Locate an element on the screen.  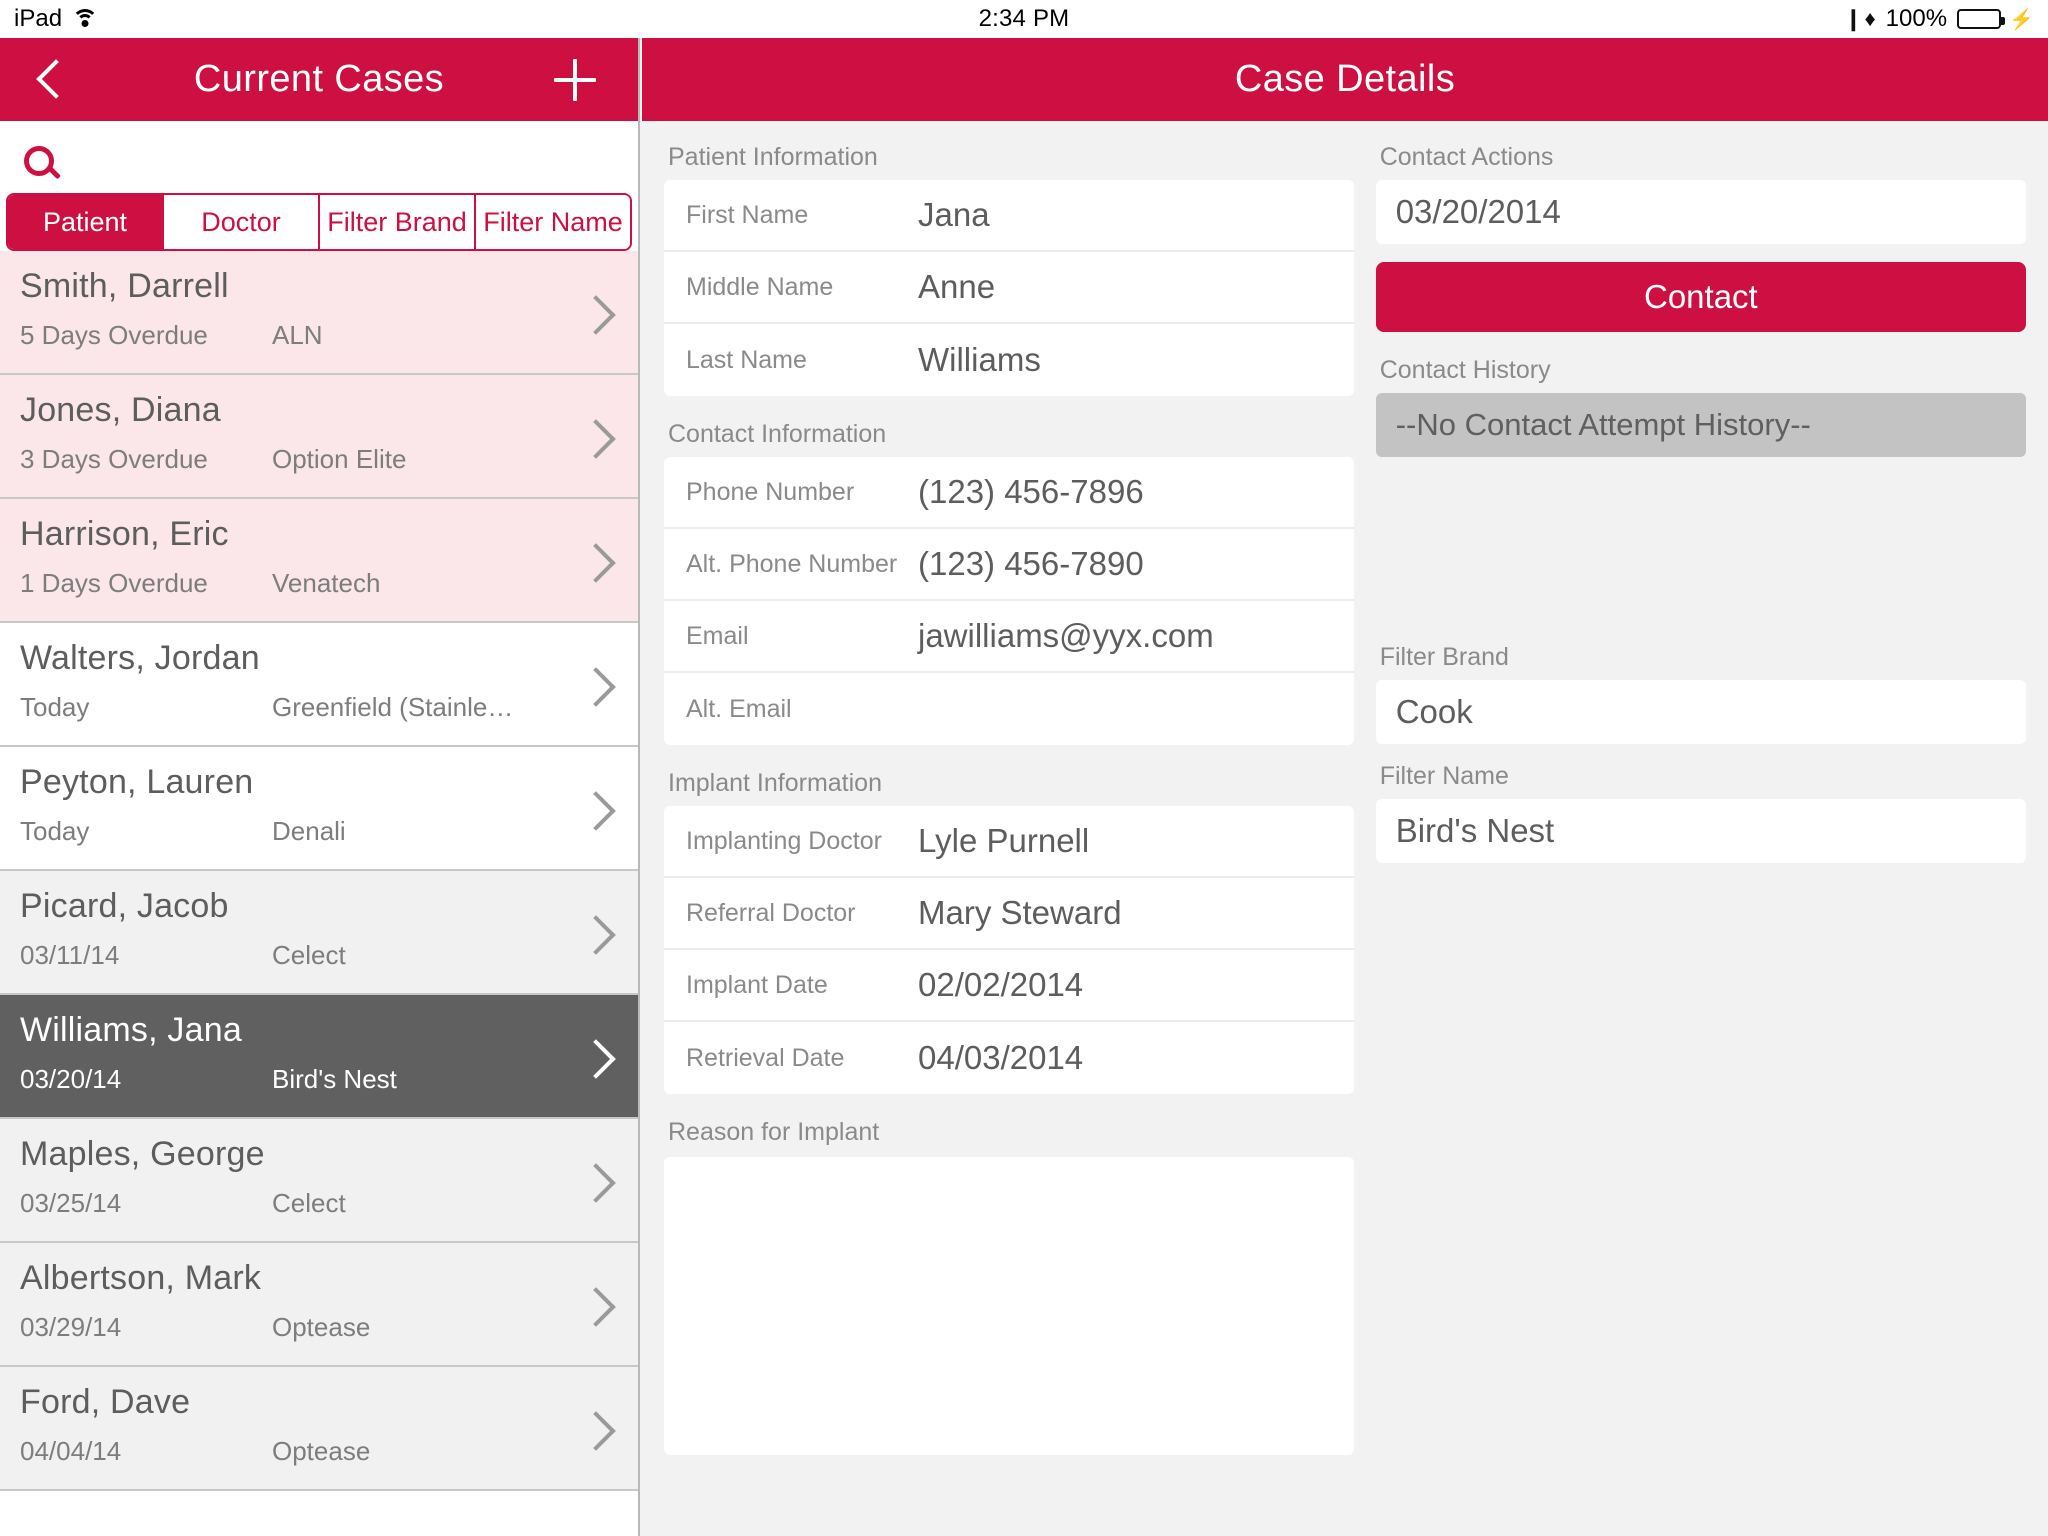
detail-title: Case Details is located at coordinates (1345, 79).